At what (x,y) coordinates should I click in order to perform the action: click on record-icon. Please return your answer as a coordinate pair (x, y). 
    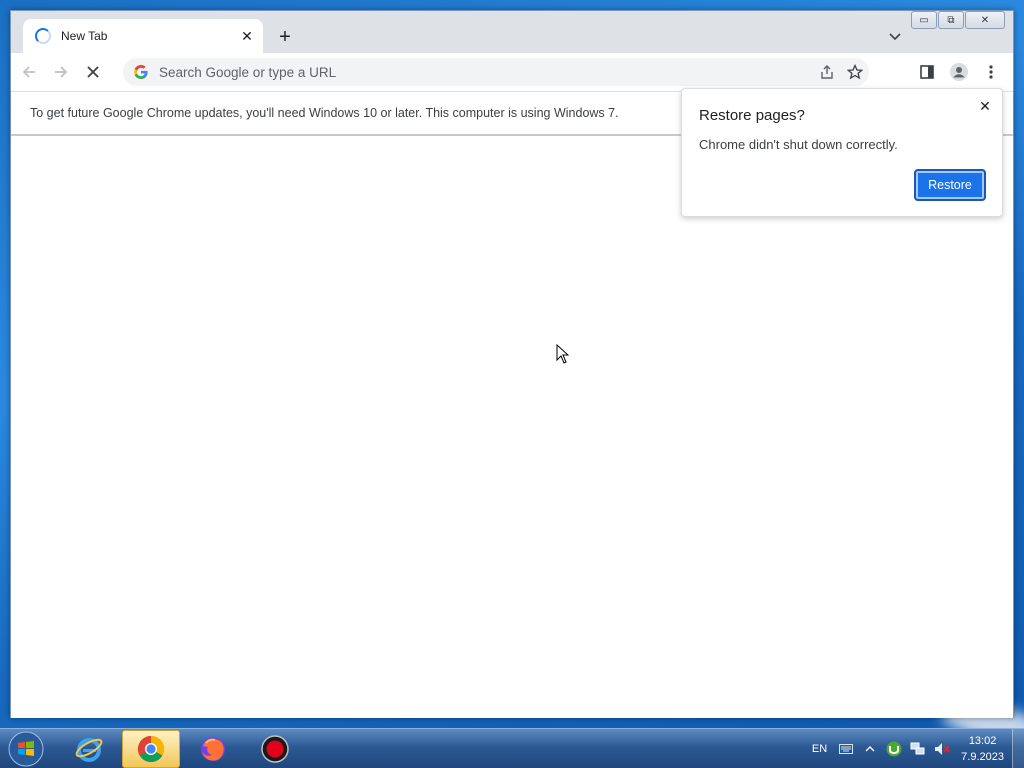
    Looking at the image, I should click on (275, 749).